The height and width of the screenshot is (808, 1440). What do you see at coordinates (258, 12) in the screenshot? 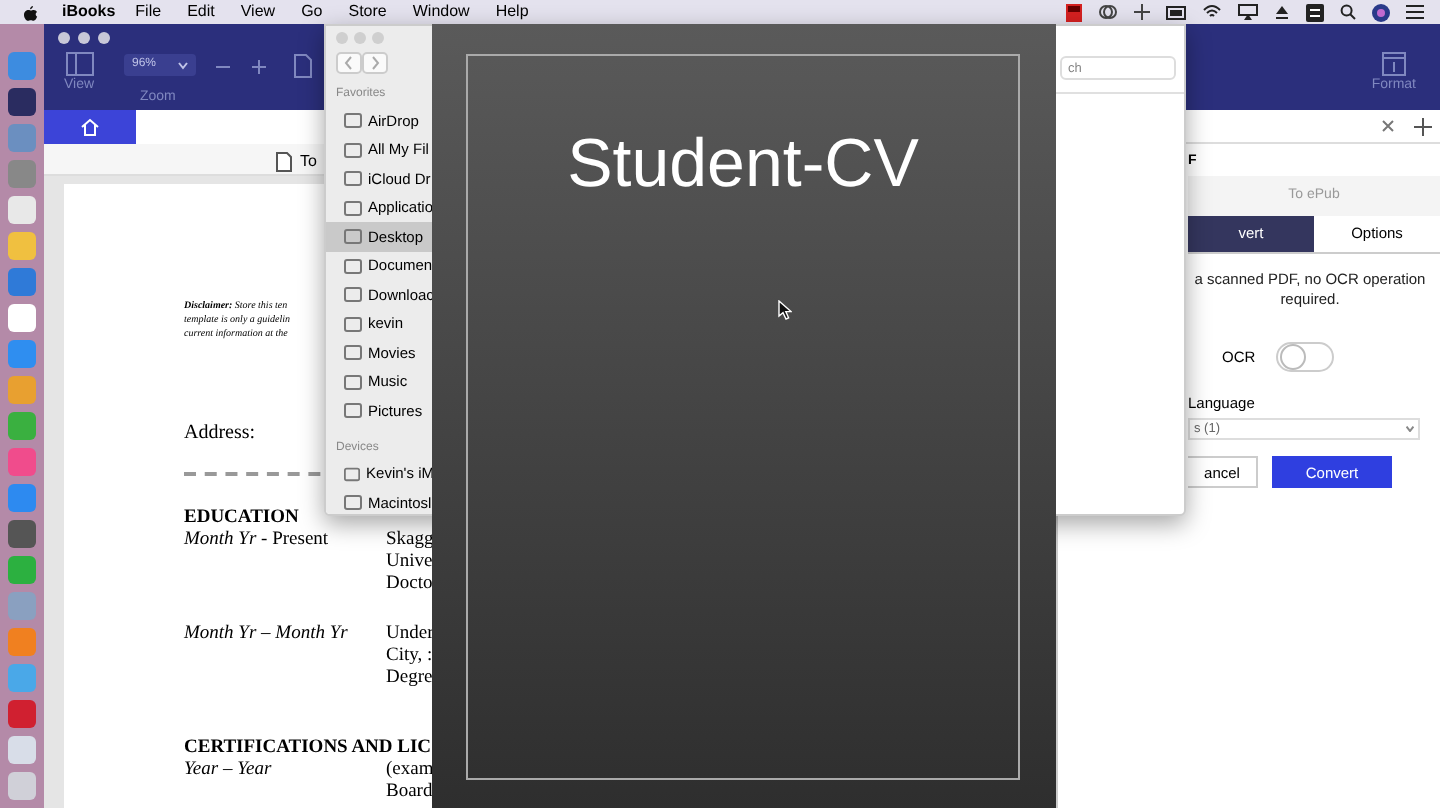
I see `menu-item: View` at bounding box center [258, 12].